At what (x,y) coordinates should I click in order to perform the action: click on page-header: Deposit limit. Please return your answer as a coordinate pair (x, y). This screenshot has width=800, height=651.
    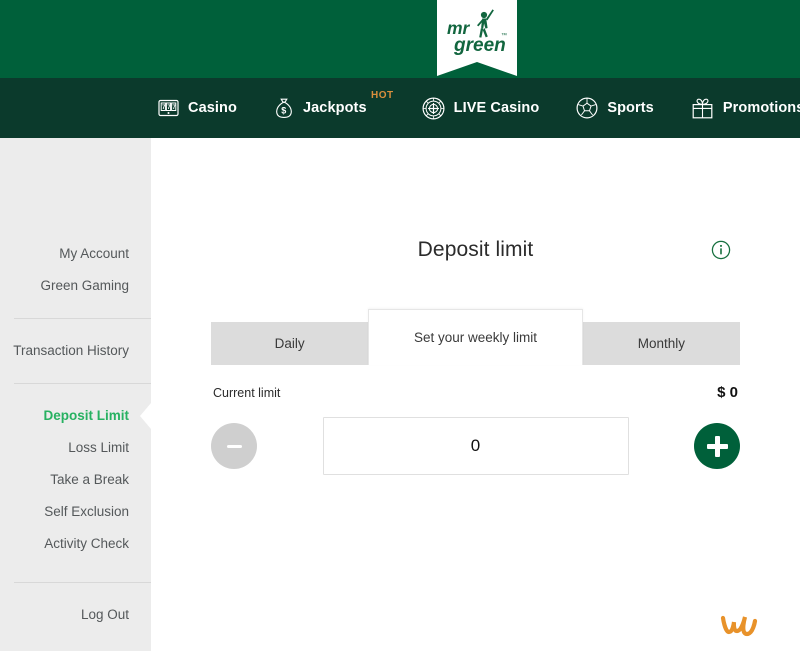
    Looking at the image, I should click on (475, 254).